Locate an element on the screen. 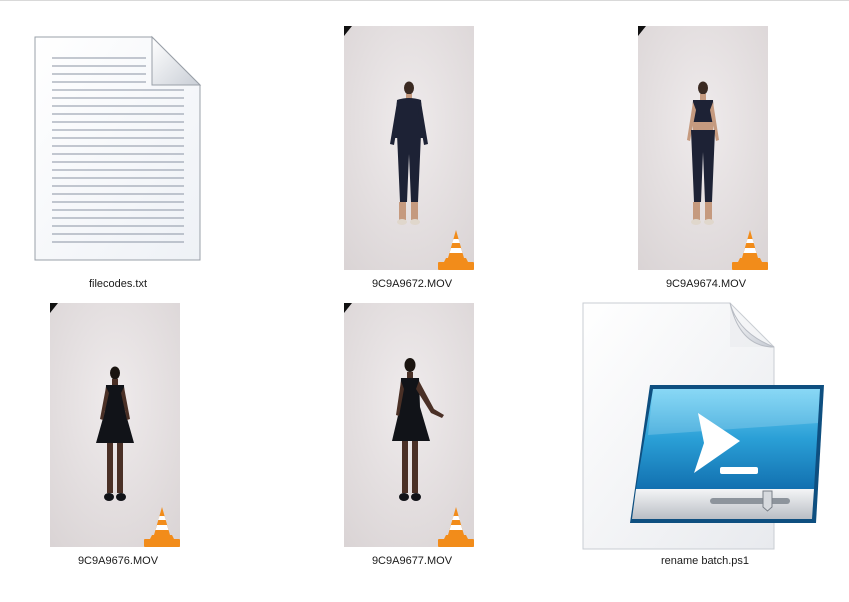 Image resolution: width=849 pixels, height=602 pixels. file-name-label: filecodes.txt is located at coordinates (118, 284).